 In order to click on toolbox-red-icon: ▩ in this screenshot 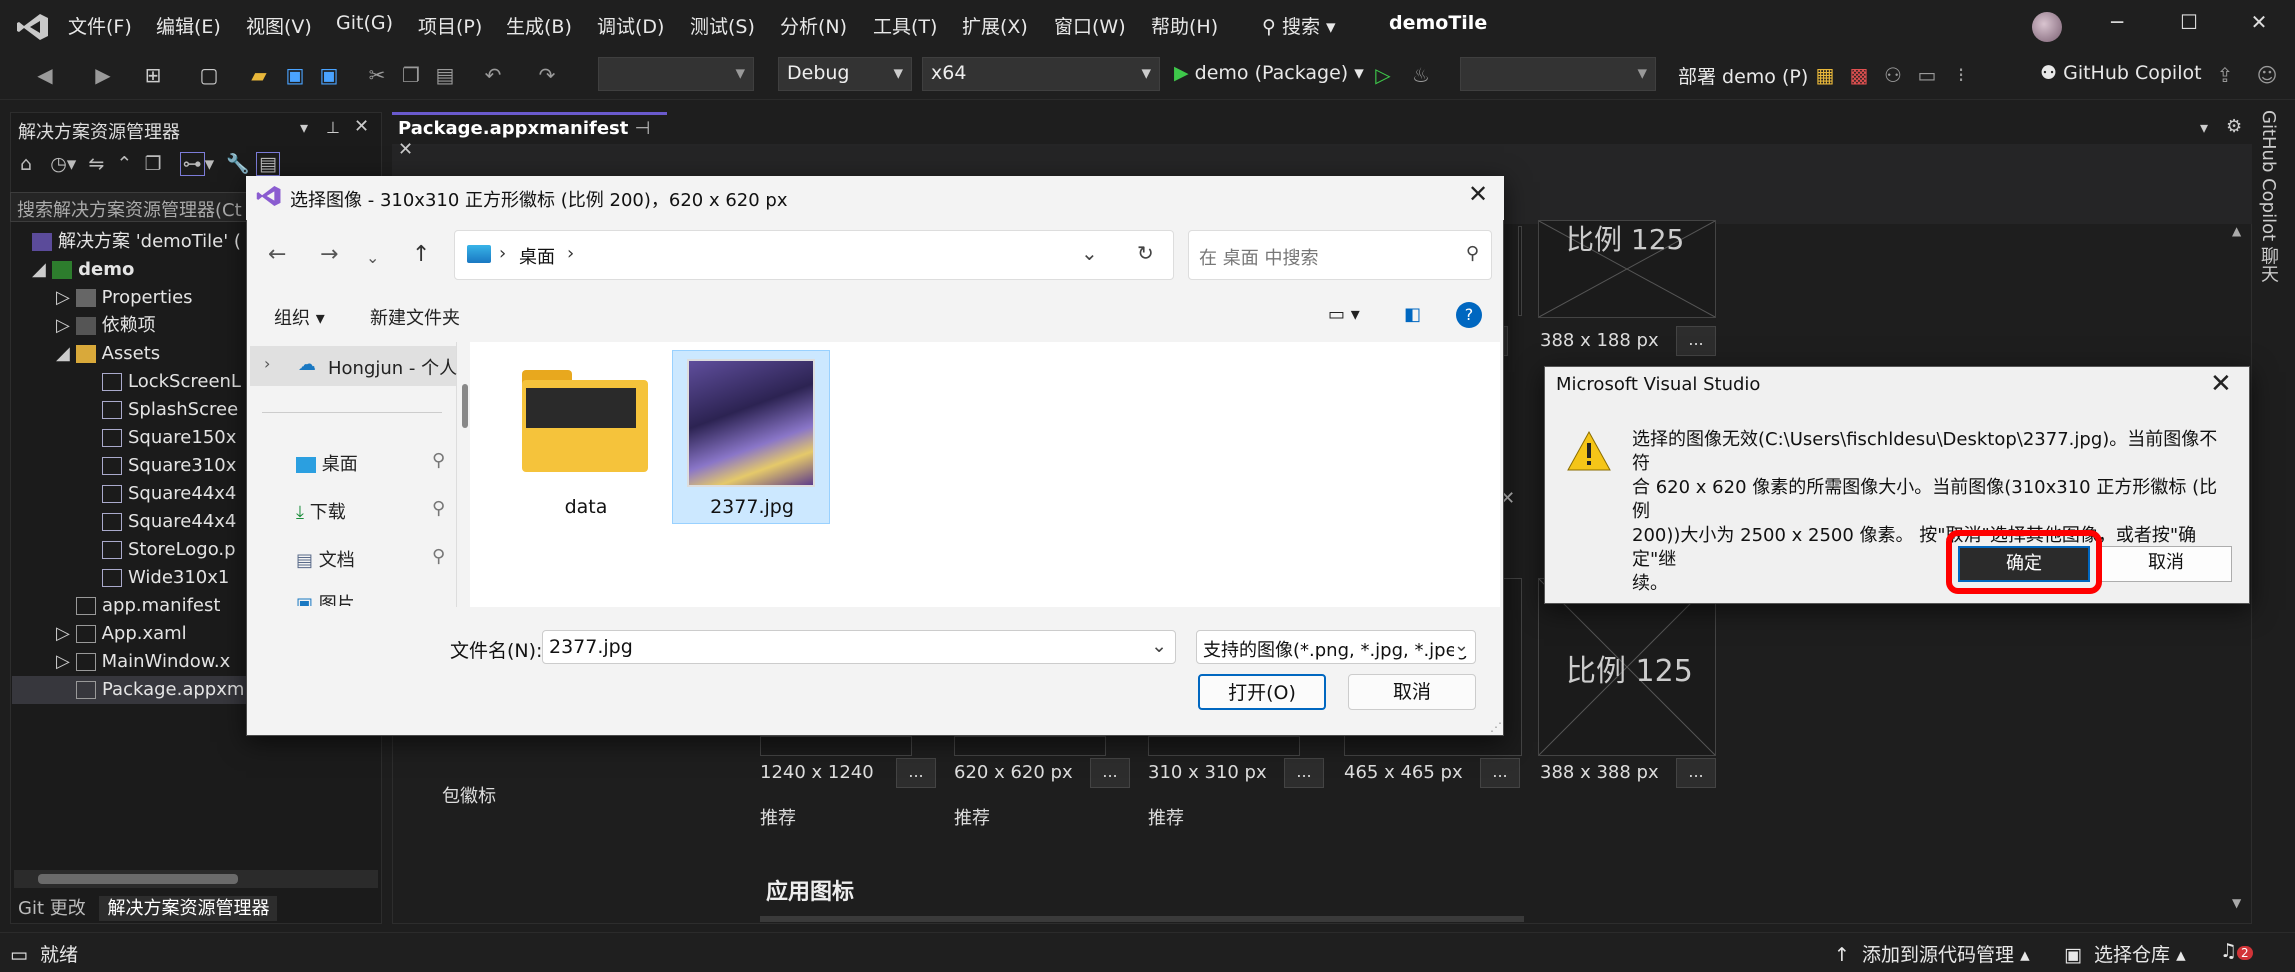, I will do `click(1859, 75)`.